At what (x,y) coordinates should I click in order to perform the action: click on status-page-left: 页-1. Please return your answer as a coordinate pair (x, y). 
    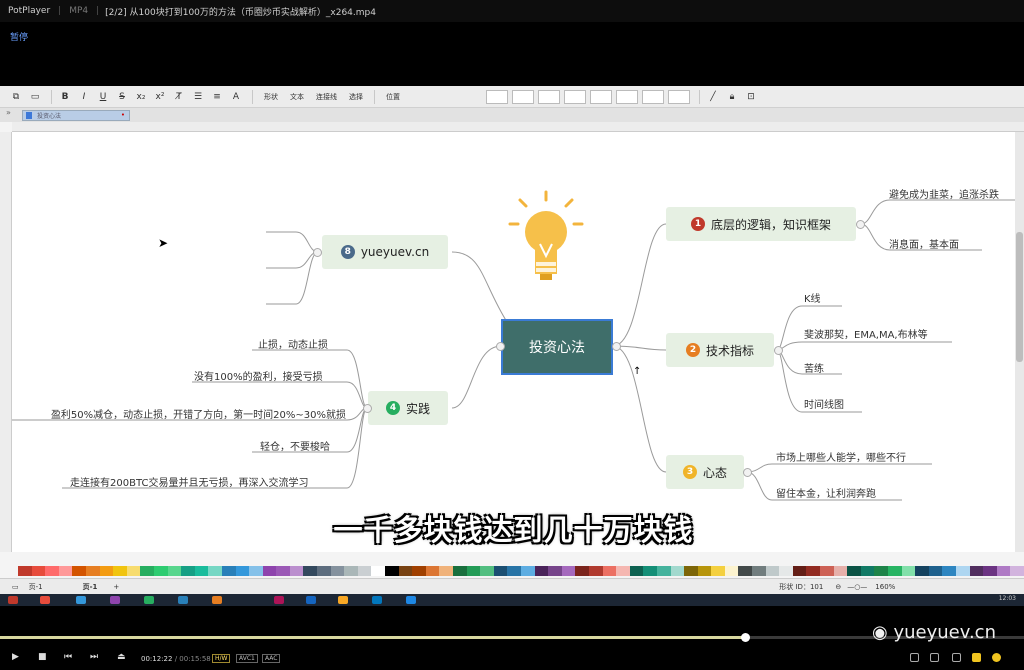
    Looking at the image, I should click on (36, 587).